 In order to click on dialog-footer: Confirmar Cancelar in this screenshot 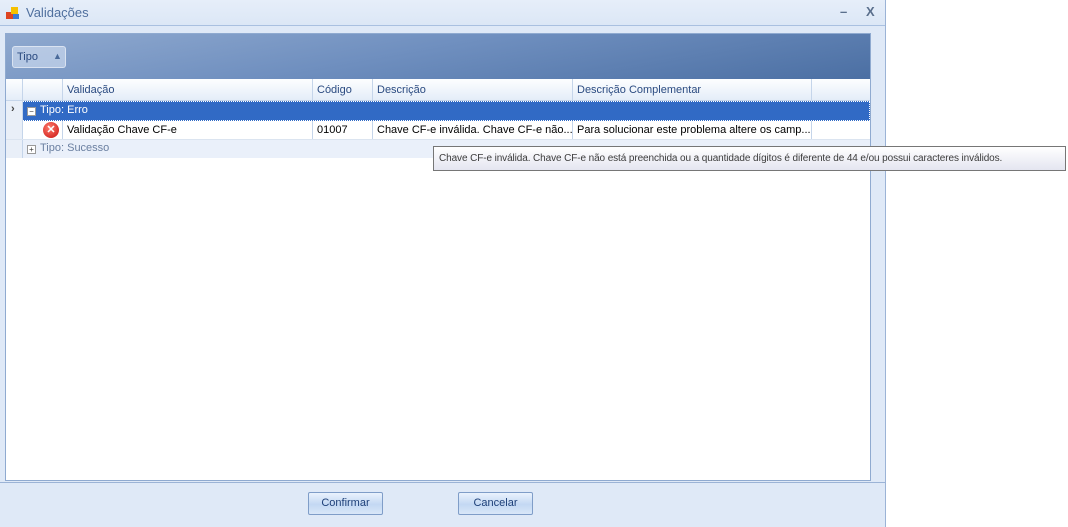, I will do `click(442, 502)`.